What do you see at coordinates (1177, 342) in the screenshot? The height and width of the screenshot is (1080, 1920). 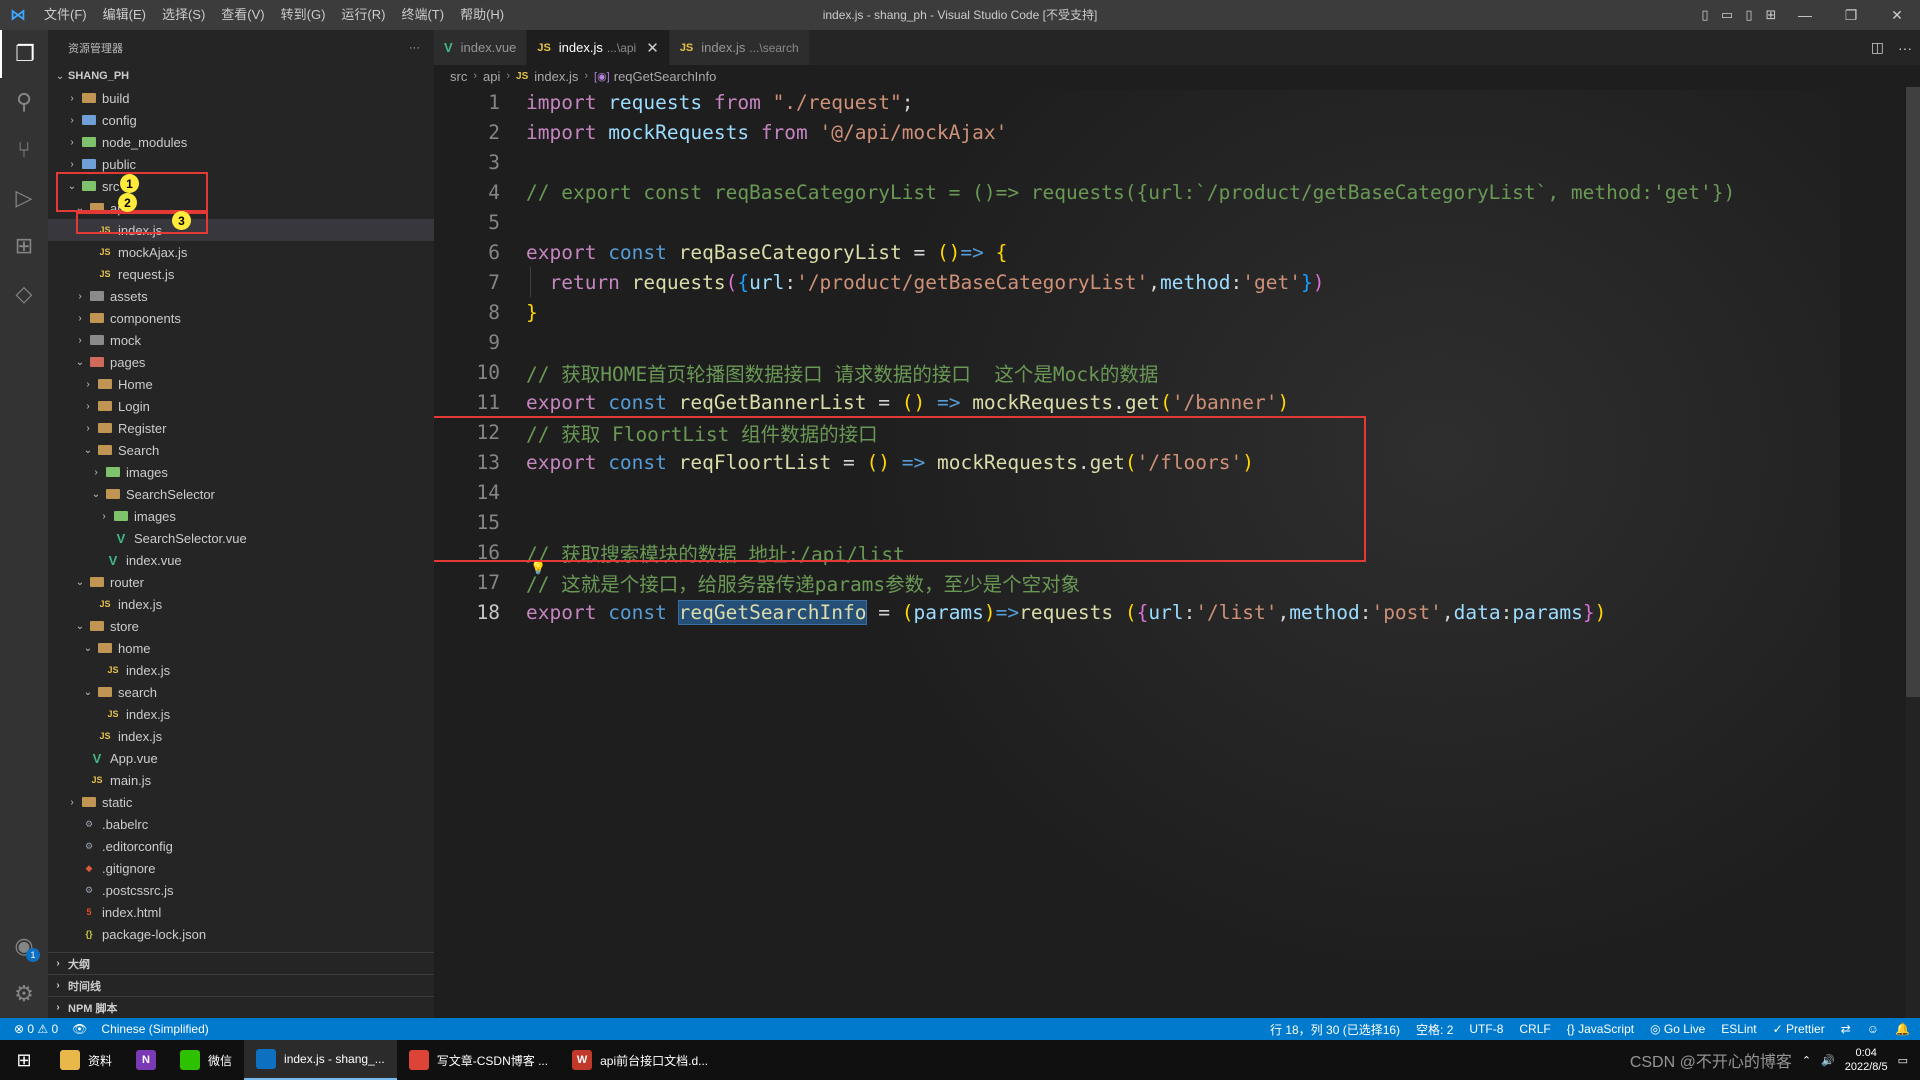 I see `code-line: 9` at bounding box center [1177, 342].